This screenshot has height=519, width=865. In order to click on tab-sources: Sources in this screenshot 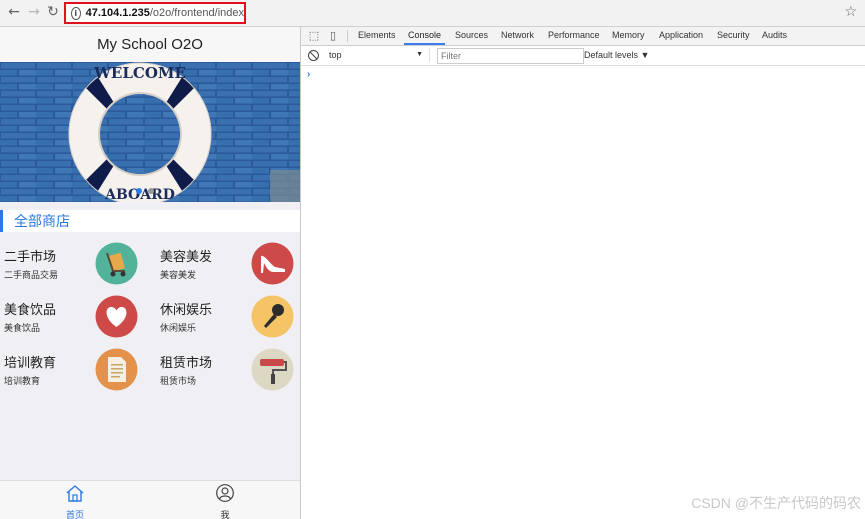, I will do `click(471, 36)`.